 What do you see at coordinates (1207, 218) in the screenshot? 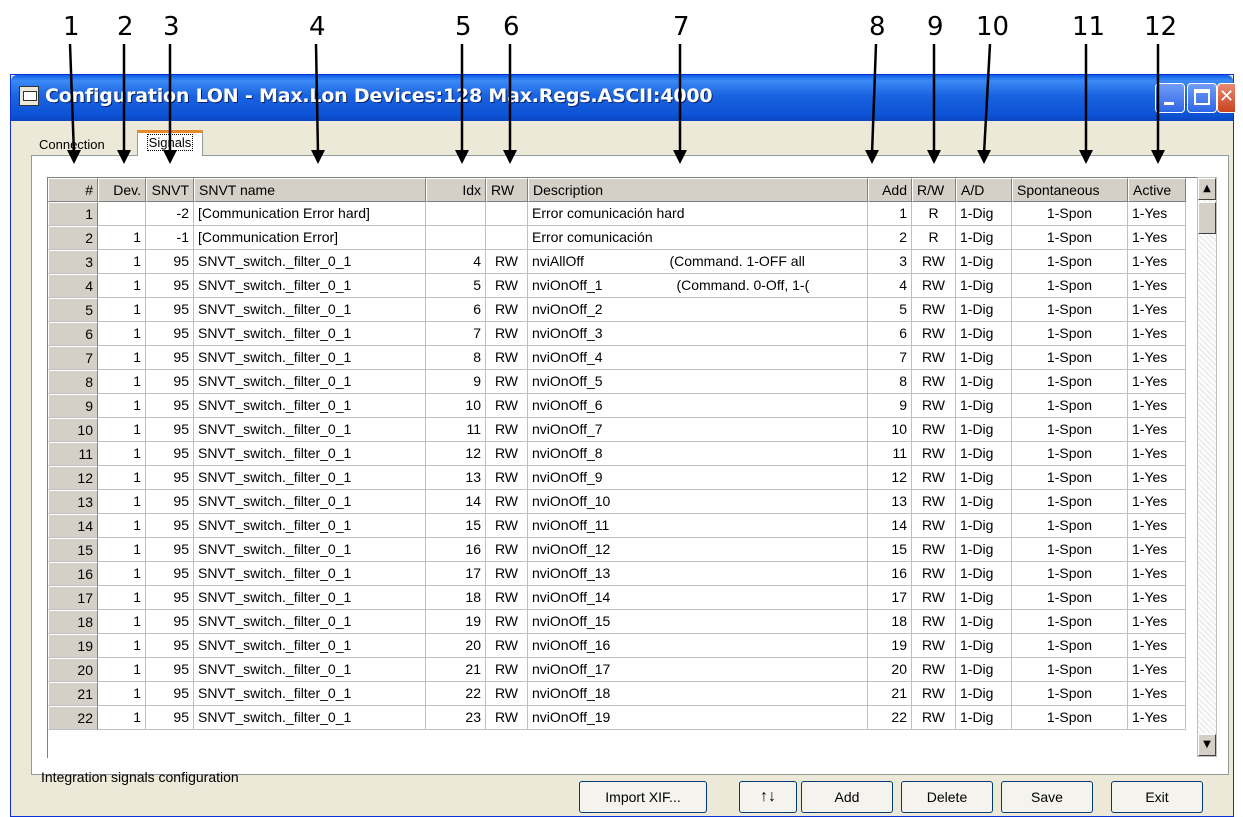
I see `scrollbar-thumb` at bounding box center [1207, 218].